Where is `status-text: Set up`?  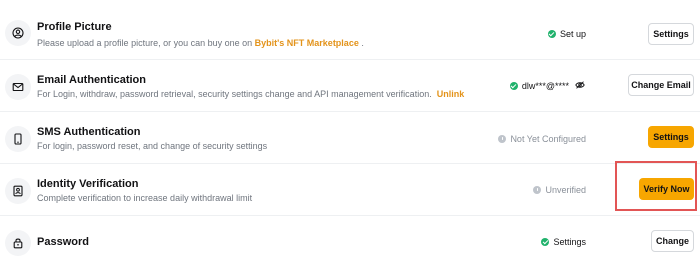 status-text: Set up is located at coordinates (572, 34).